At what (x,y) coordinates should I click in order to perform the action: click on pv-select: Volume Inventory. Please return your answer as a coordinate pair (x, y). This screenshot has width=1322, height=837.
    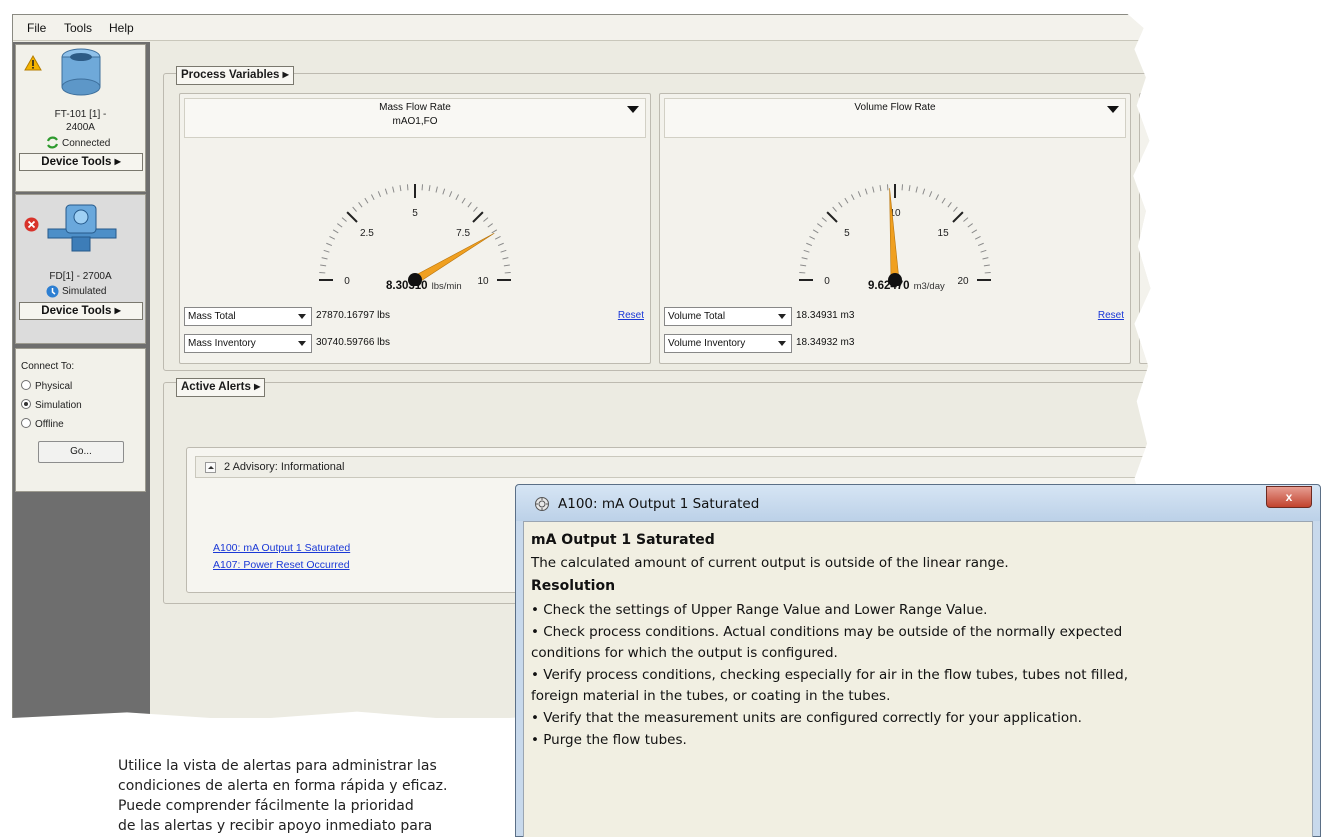
    Looking at the image, I should click on (728, 343).